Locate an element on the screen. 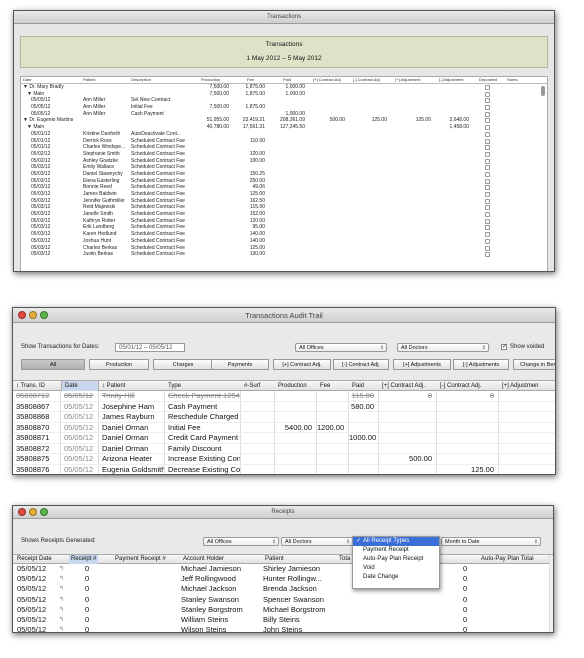 This screenshot has height=658, width=584. column-header: ↕ Patient is located at coordinates (132, 386).